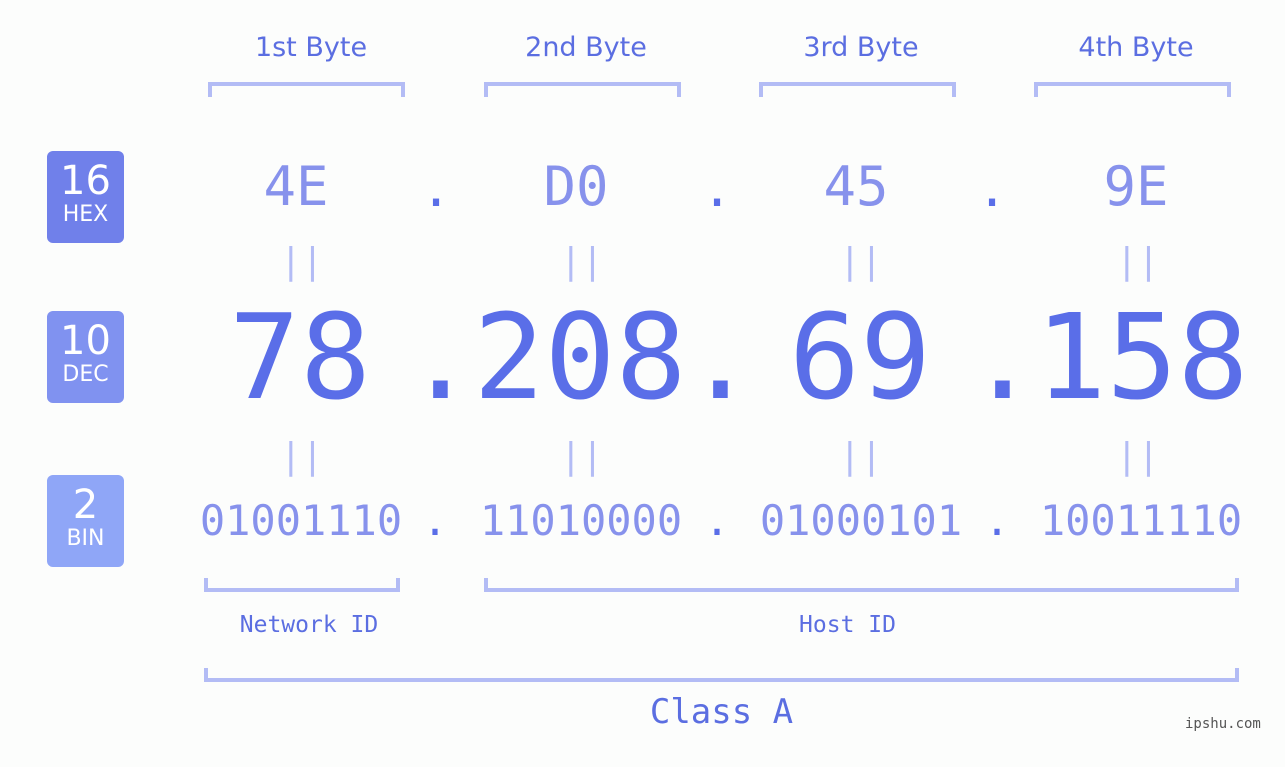 Image resolution: width=1285 pixels, height=767 pixels. What do you see at coordinates (302, 585) in the screenshot?
I see `network-id-bracket` at bounding box center [302, 585].